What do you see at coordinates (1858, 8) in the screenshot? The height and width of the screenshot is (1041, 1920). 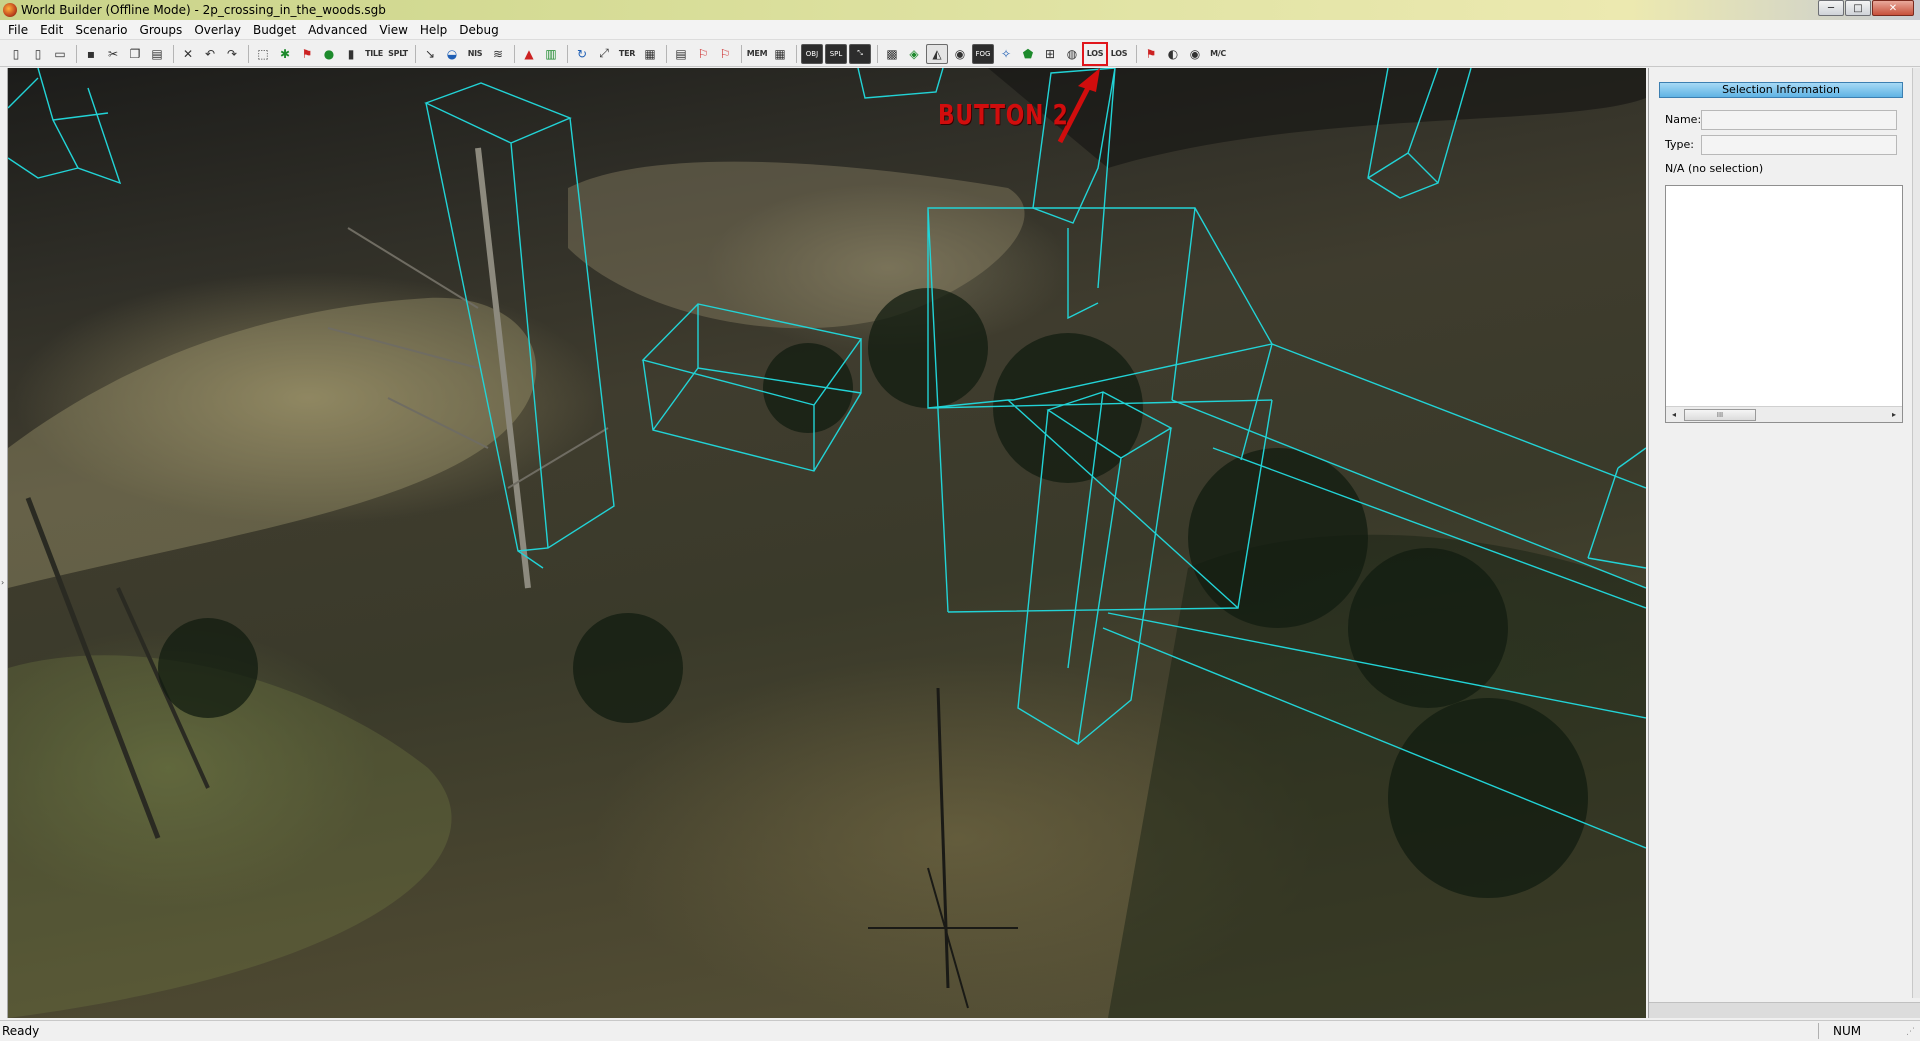 I see `maximize-button: □` at bounding box center [1858, 8].